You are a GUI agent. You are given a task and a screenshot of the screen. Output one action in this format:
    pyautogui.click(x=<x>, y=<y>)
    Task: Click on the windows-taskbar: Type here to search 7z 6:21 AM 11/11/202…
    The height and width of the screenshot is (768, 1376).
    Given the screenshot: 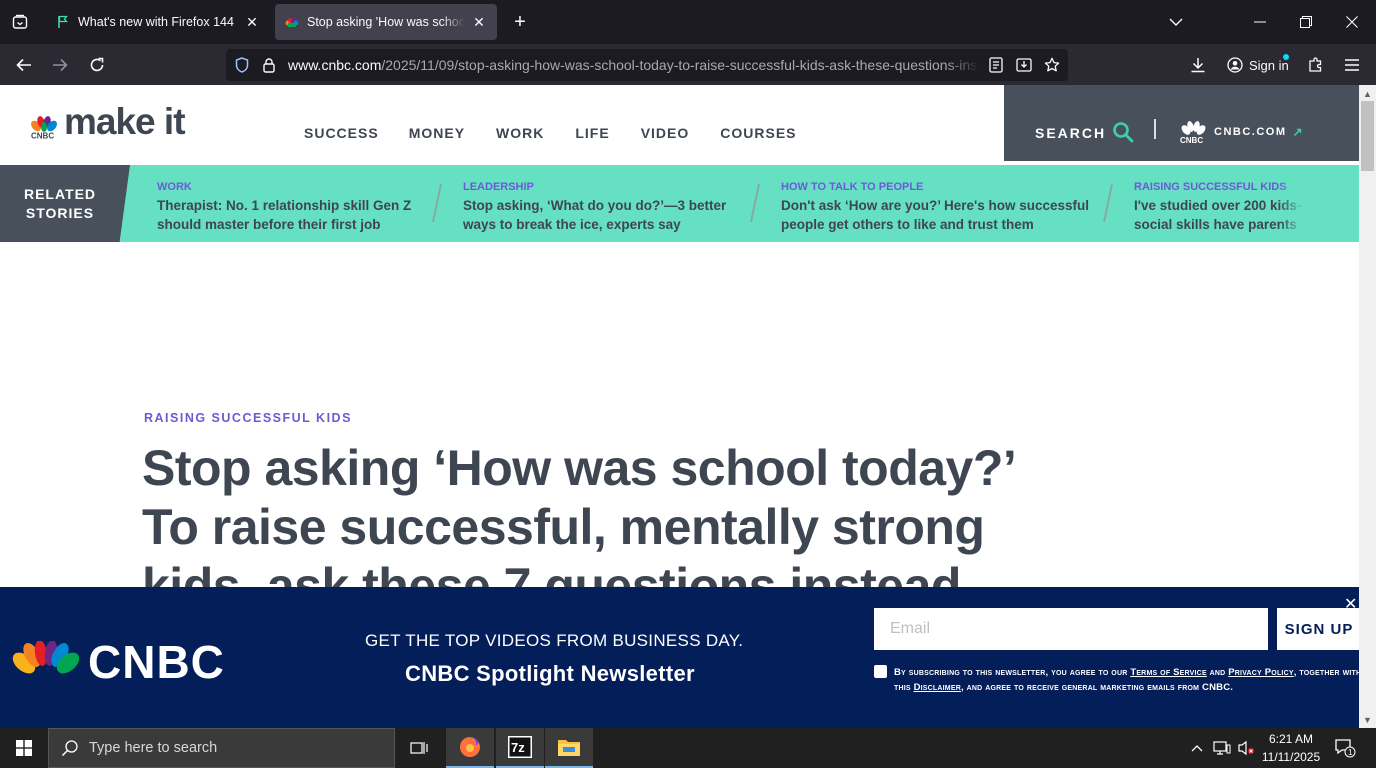 What is the action you would take?
    pyautogui.click(x=688, y=748)
    